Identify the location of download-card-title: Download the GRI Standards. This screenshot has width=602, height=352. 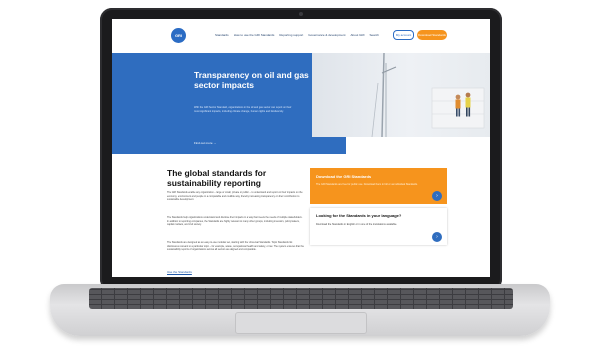
(344, 176).